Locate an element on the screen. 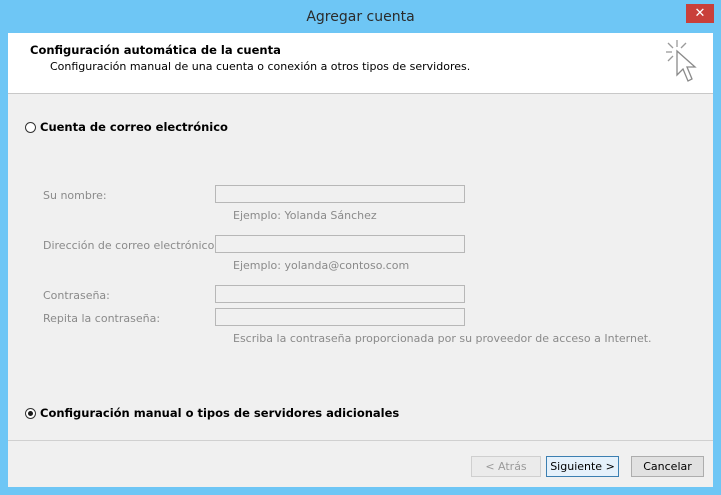 The height and width of the screenshot is (495, 721). window-title: Agregar cuenta is located at coordinates (360, 17).